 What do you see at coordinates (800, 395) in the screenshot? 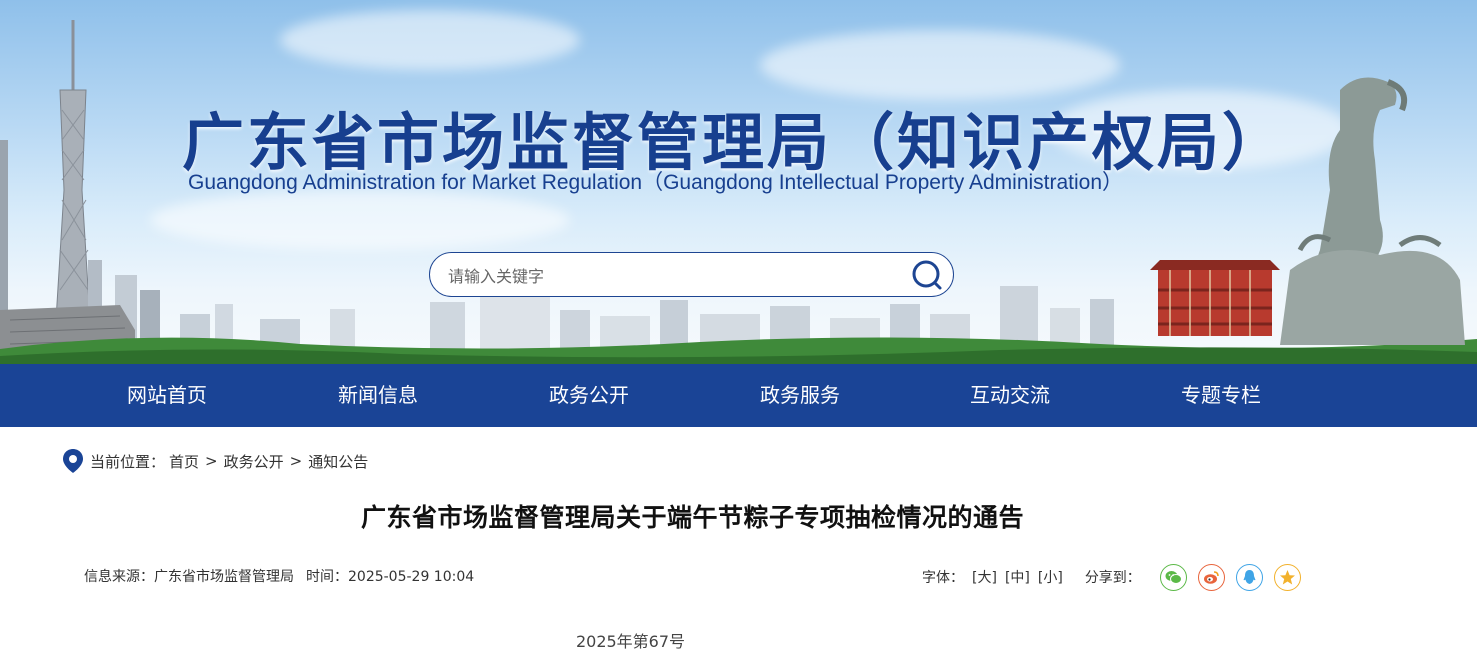
I see `nav-item-government-services: 政务服务` at bounding box center [800, 395].